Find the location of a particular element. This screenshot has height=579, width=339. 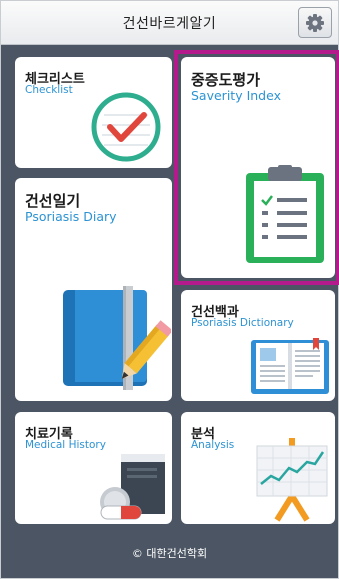

title-bar: 건선바르게알기 is located at coordinates (169, 23).